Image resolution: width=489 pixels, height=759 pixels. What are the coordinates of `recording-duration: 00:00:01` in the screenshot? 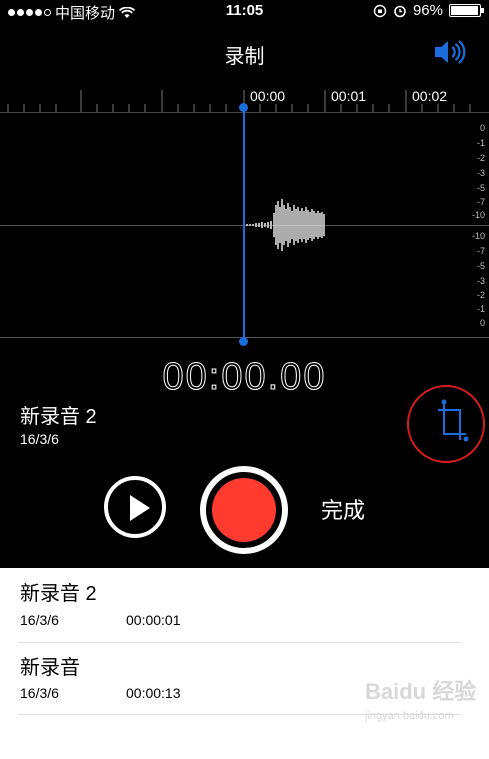 It's located at (153, 620).